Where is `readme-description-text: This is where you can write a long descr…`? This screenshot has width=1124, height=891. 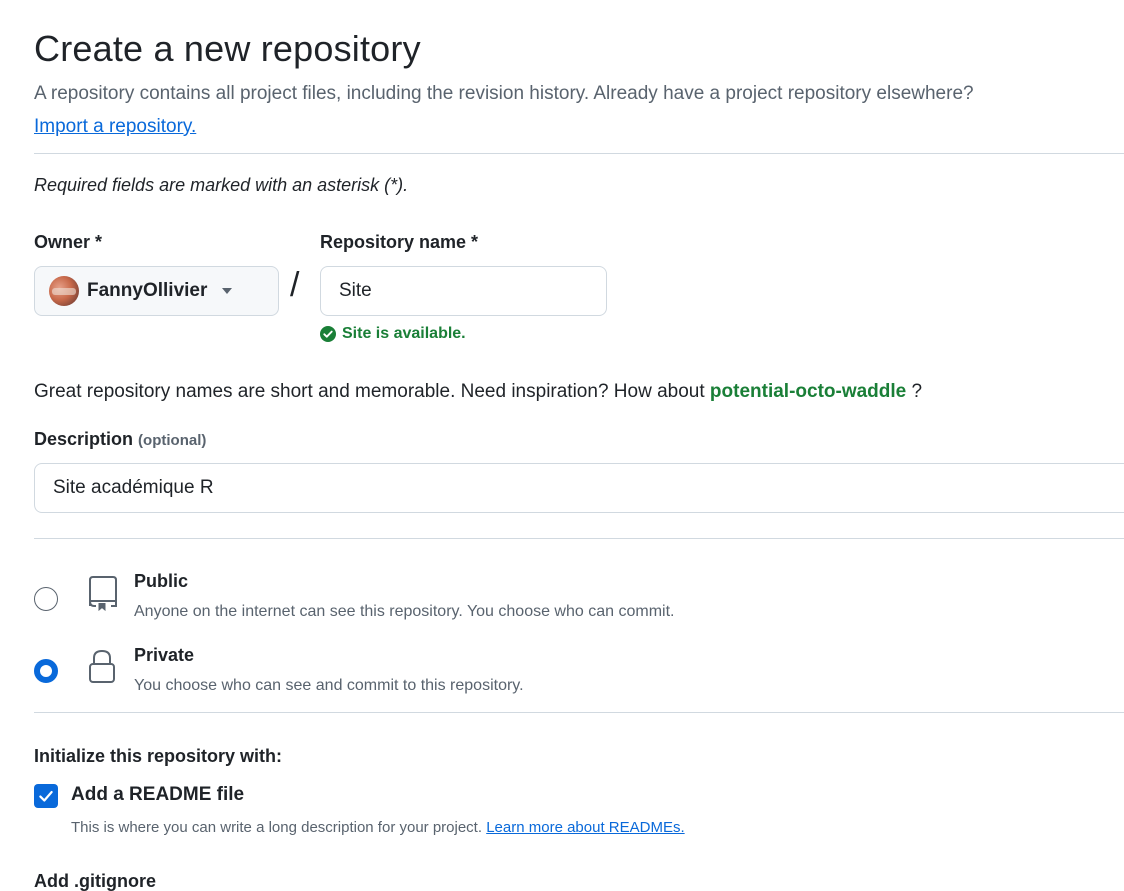
readme-description-text: This is where you can write a long descr… is located at coordinates (277, 827).